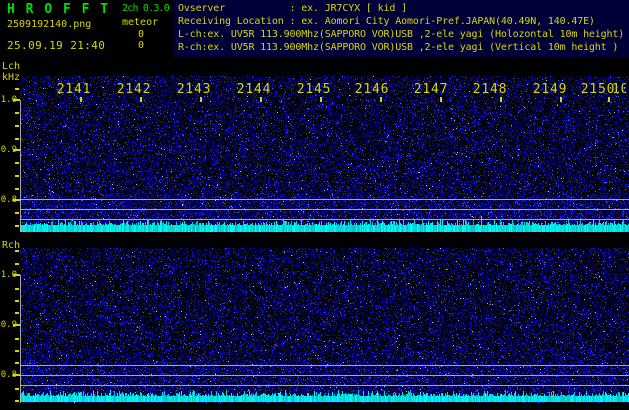  What do you see at coordinates (292, 8) in the screenshot?
I see `observer-line: Ovserver : ex. JR7CYX [ kid ]` at bounding box center [292, 8].